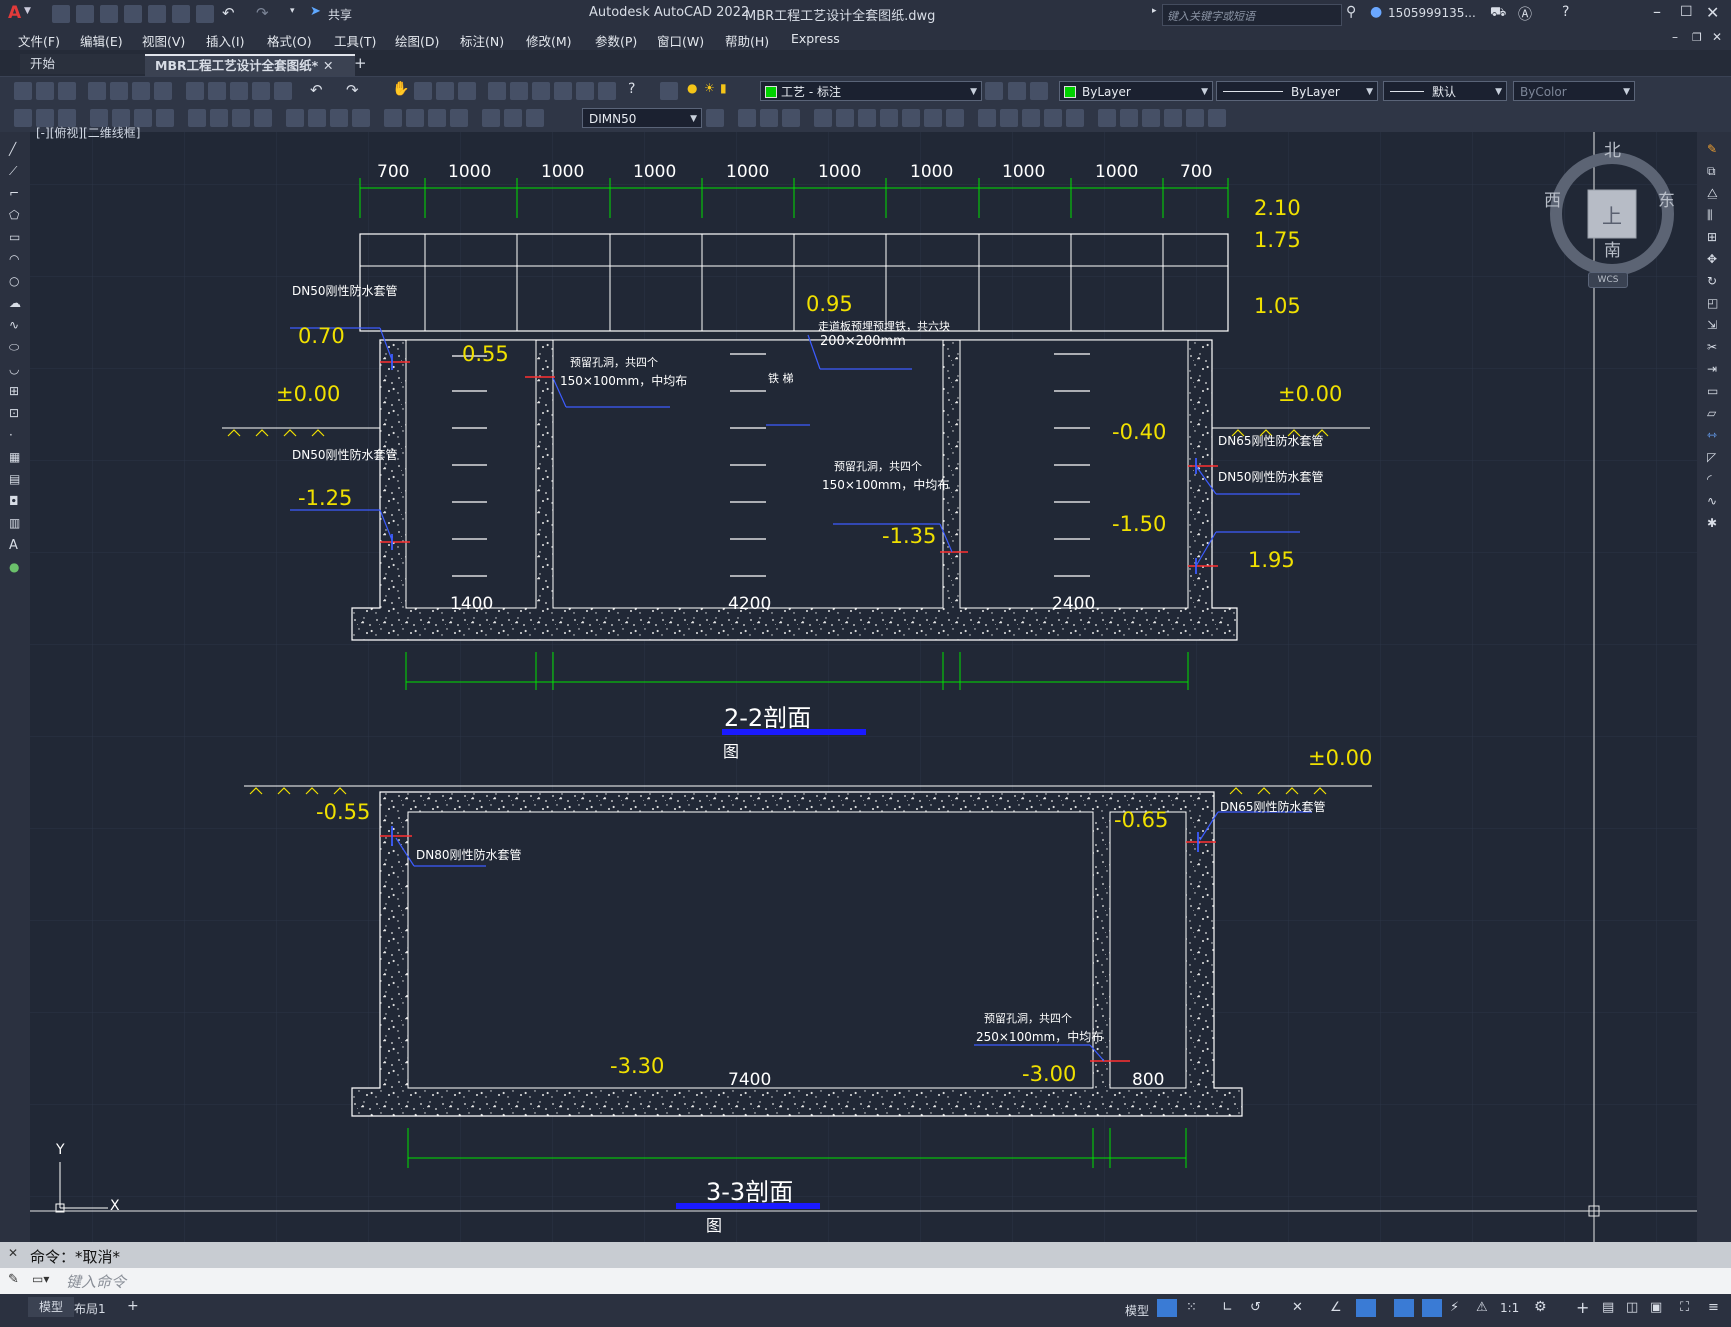 The height and width of the screenshot is (1327, 1731). What do you see at coordinates (13, 1253) in the screenshot?
I see `command-close-icon: ✕` at bounding box center [13, 1253].